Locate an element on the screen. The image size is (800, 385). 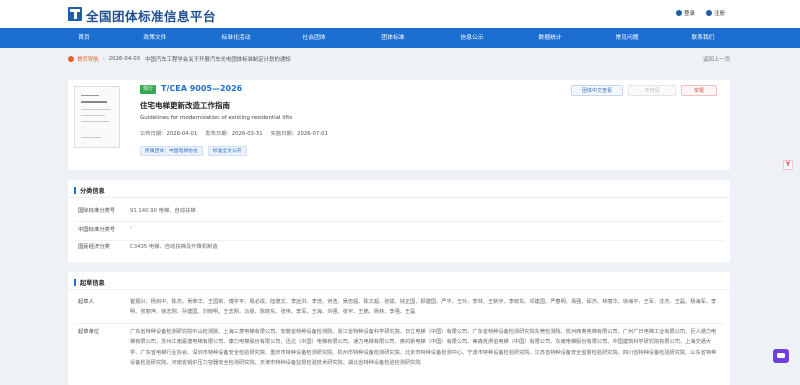
platform-logo-icon is located at coordinates (75, 14).